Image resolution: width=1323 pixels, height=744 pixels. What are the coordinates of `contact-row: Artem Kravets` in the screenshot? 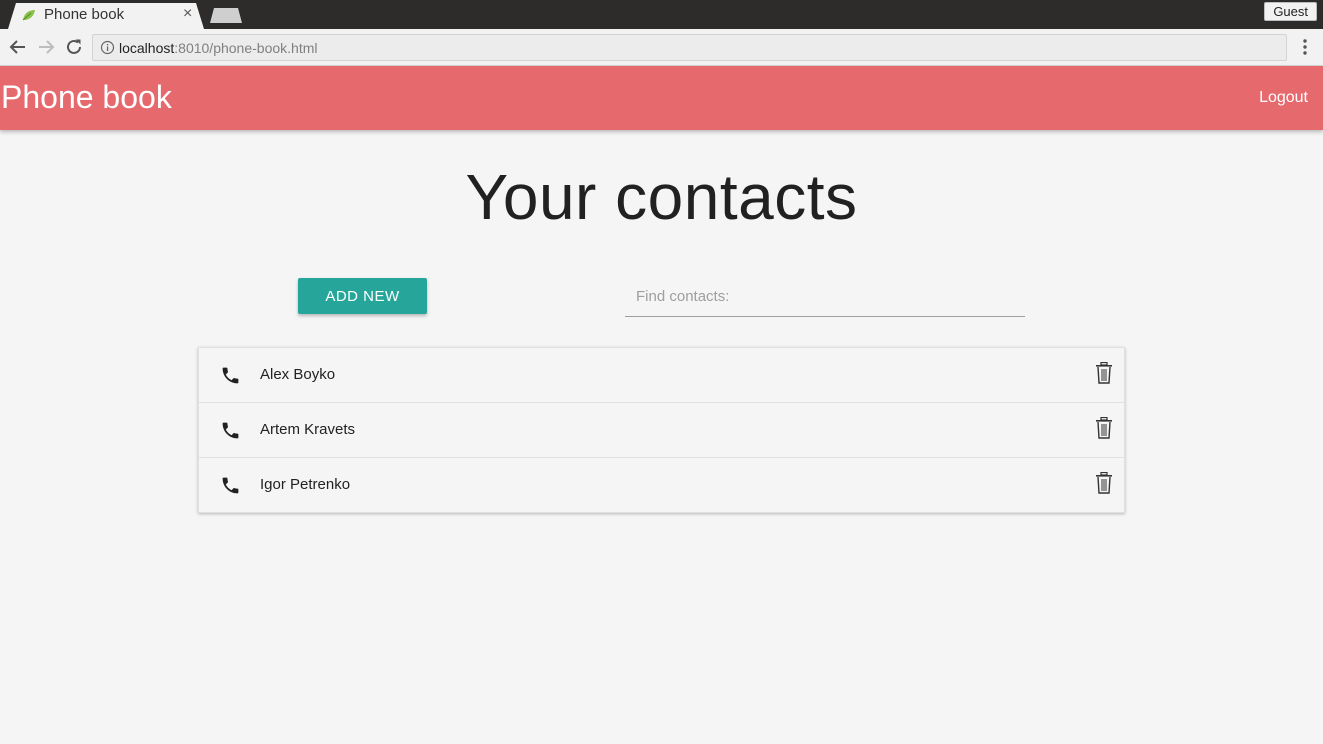 It's located at (661, 430).